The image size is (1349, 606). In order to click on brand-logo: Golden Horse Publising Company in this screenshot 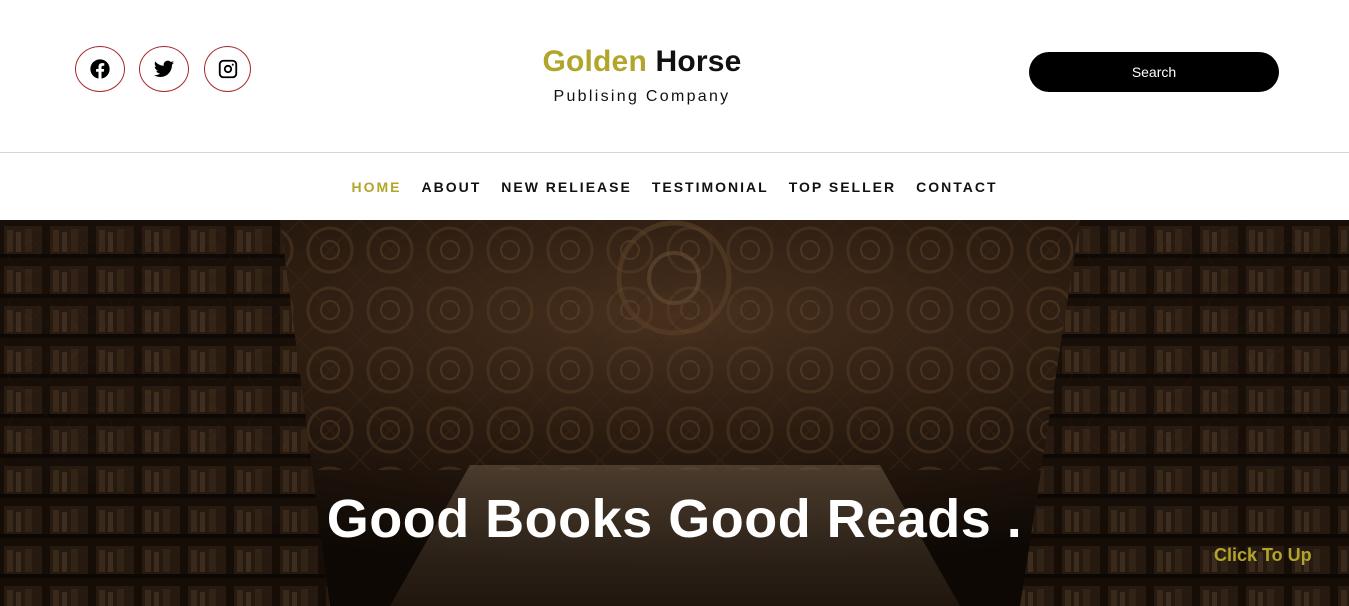, I will do `click(642, 75)`.